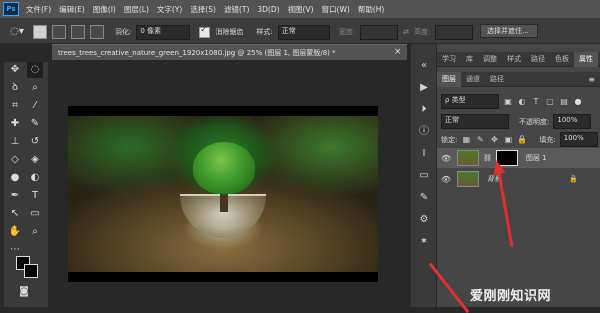 The height and width of the screenshot is (313, 600). I want to click on background-color-swatch, so click(31, 271).